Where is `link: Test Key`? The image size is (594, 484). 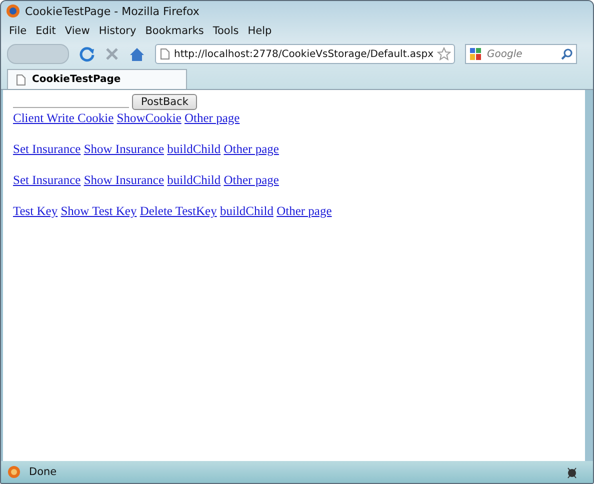 link: Test Key is located at coordinates (35, 211).